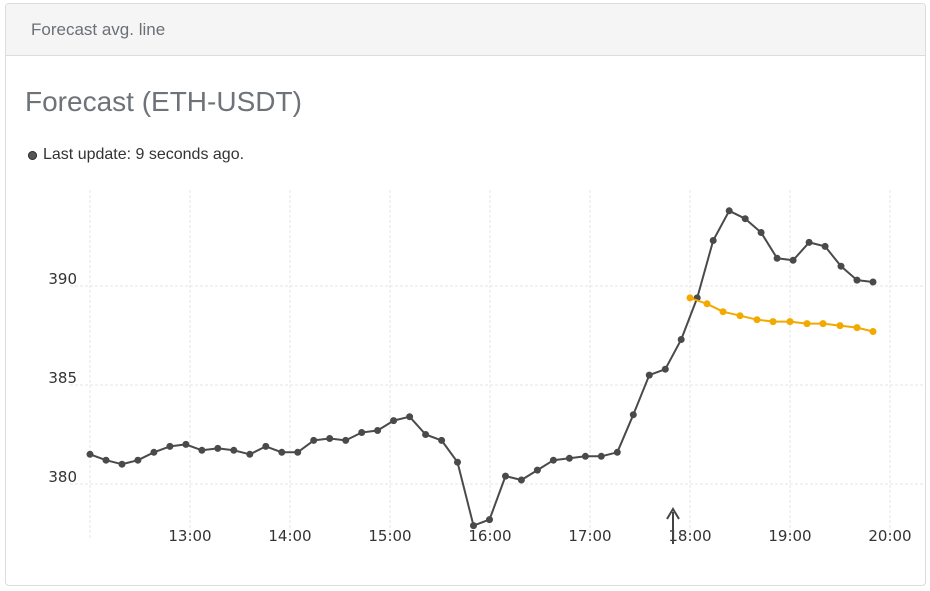 The height and width of the screenshot is (591, 930). What do you see at coordinates (689, 536) in the screenshot?
I see `x-tick-label: 18:00` at bounding box center [689, 536].